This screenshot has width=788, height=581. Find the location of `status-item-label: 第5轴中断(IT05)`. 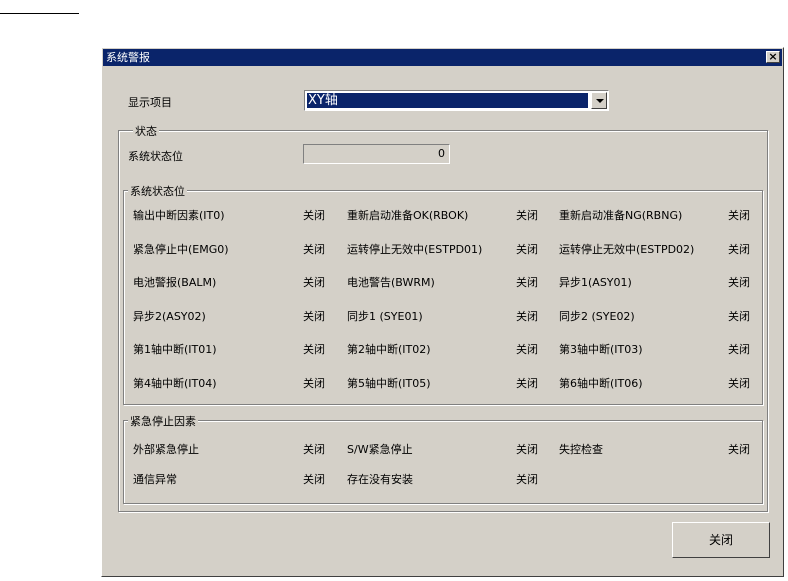

status-item-label: 第5轴中断(IT05) is located at coordinates (389, 383).